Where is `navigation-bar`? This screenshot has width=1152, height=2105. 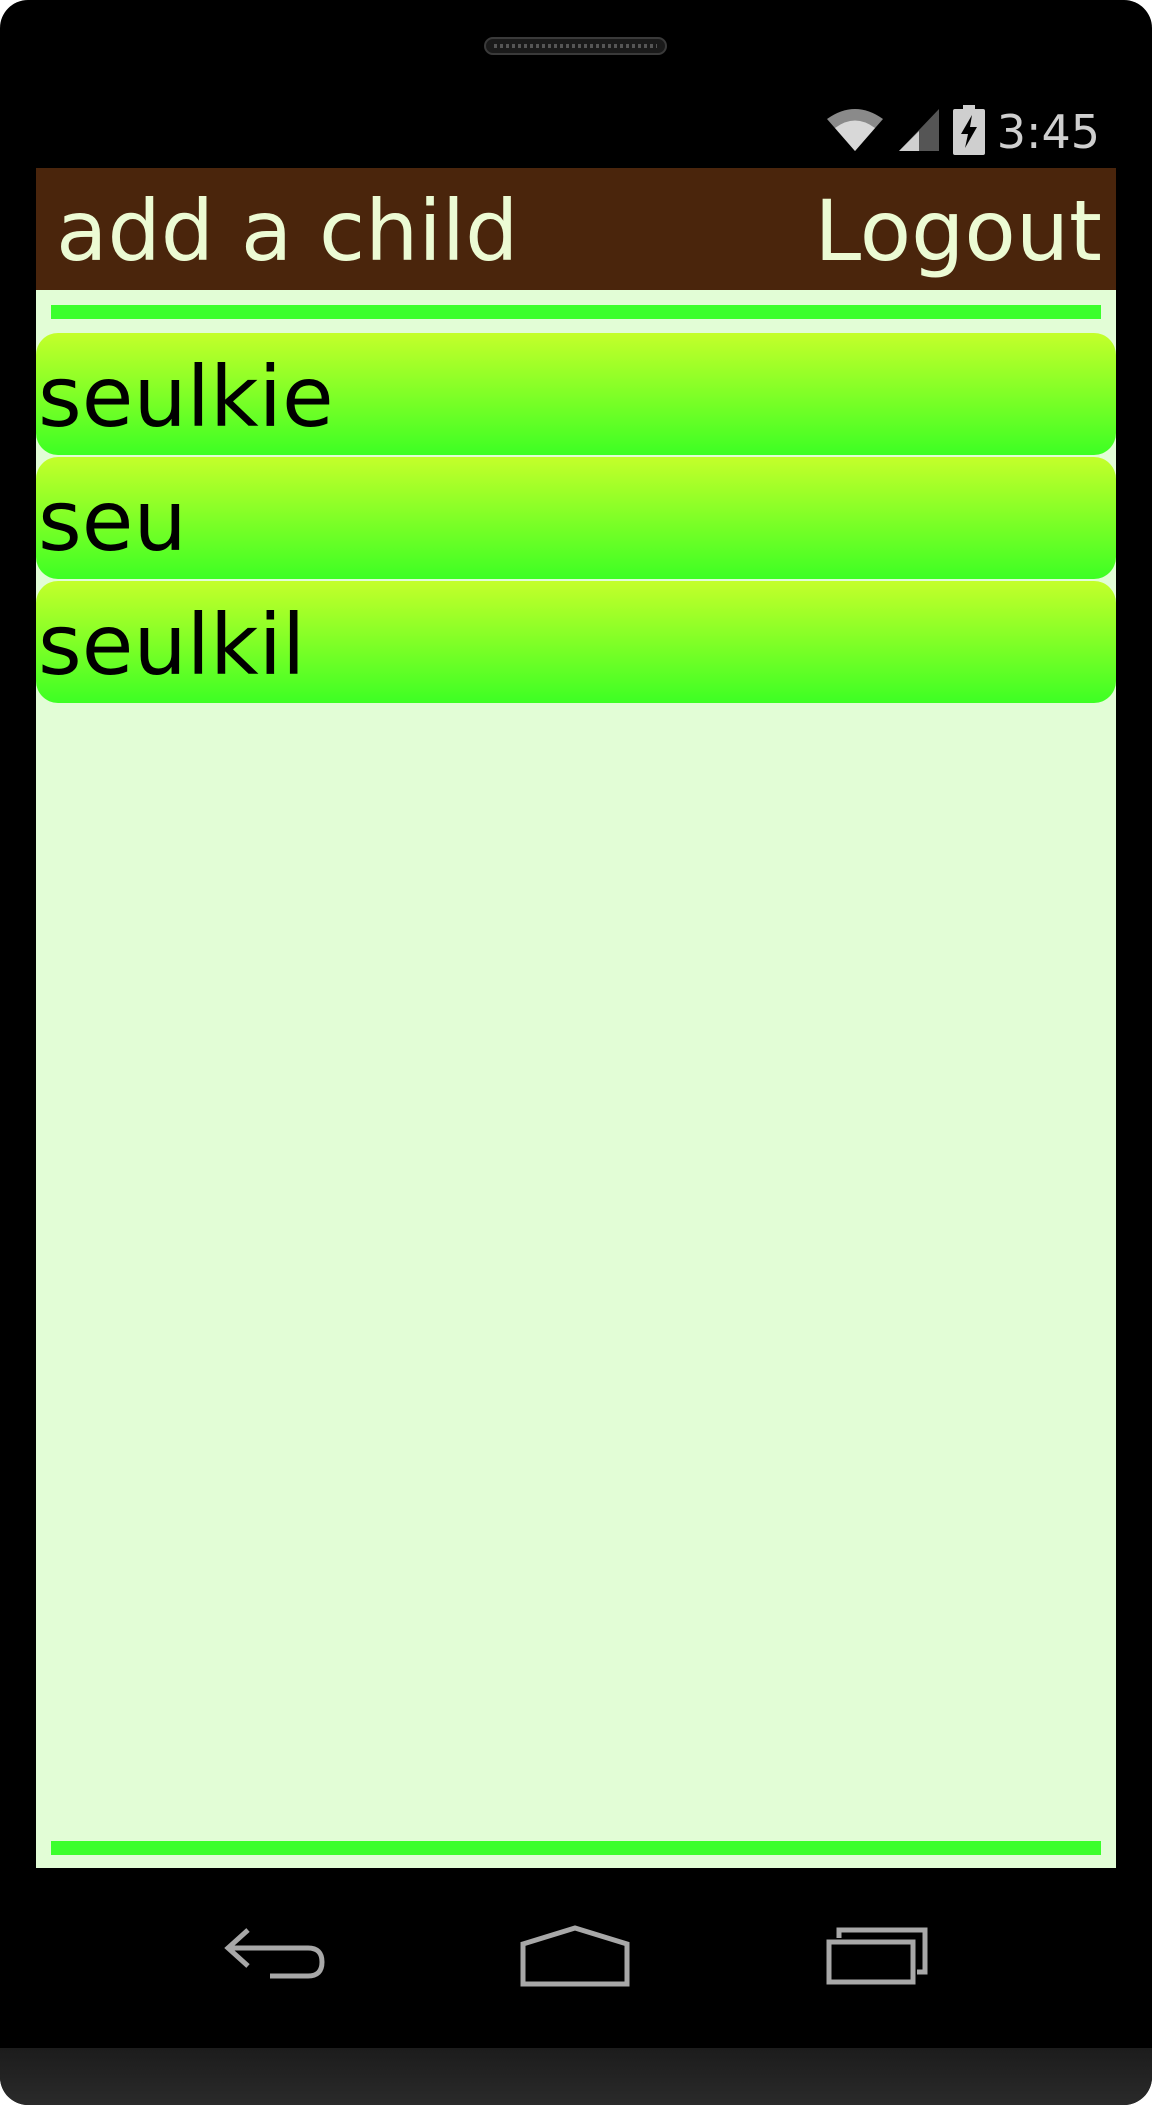
navigation-bar is located at coordinates (576, 1958).